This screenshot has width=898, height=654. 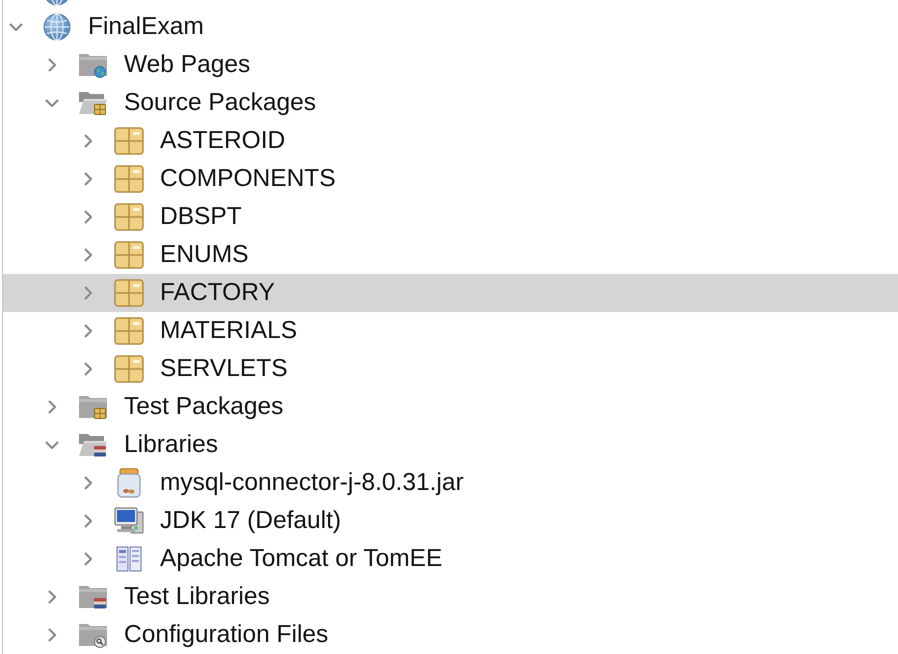 I want to click on jar-icon, so click(x=129, y=483).